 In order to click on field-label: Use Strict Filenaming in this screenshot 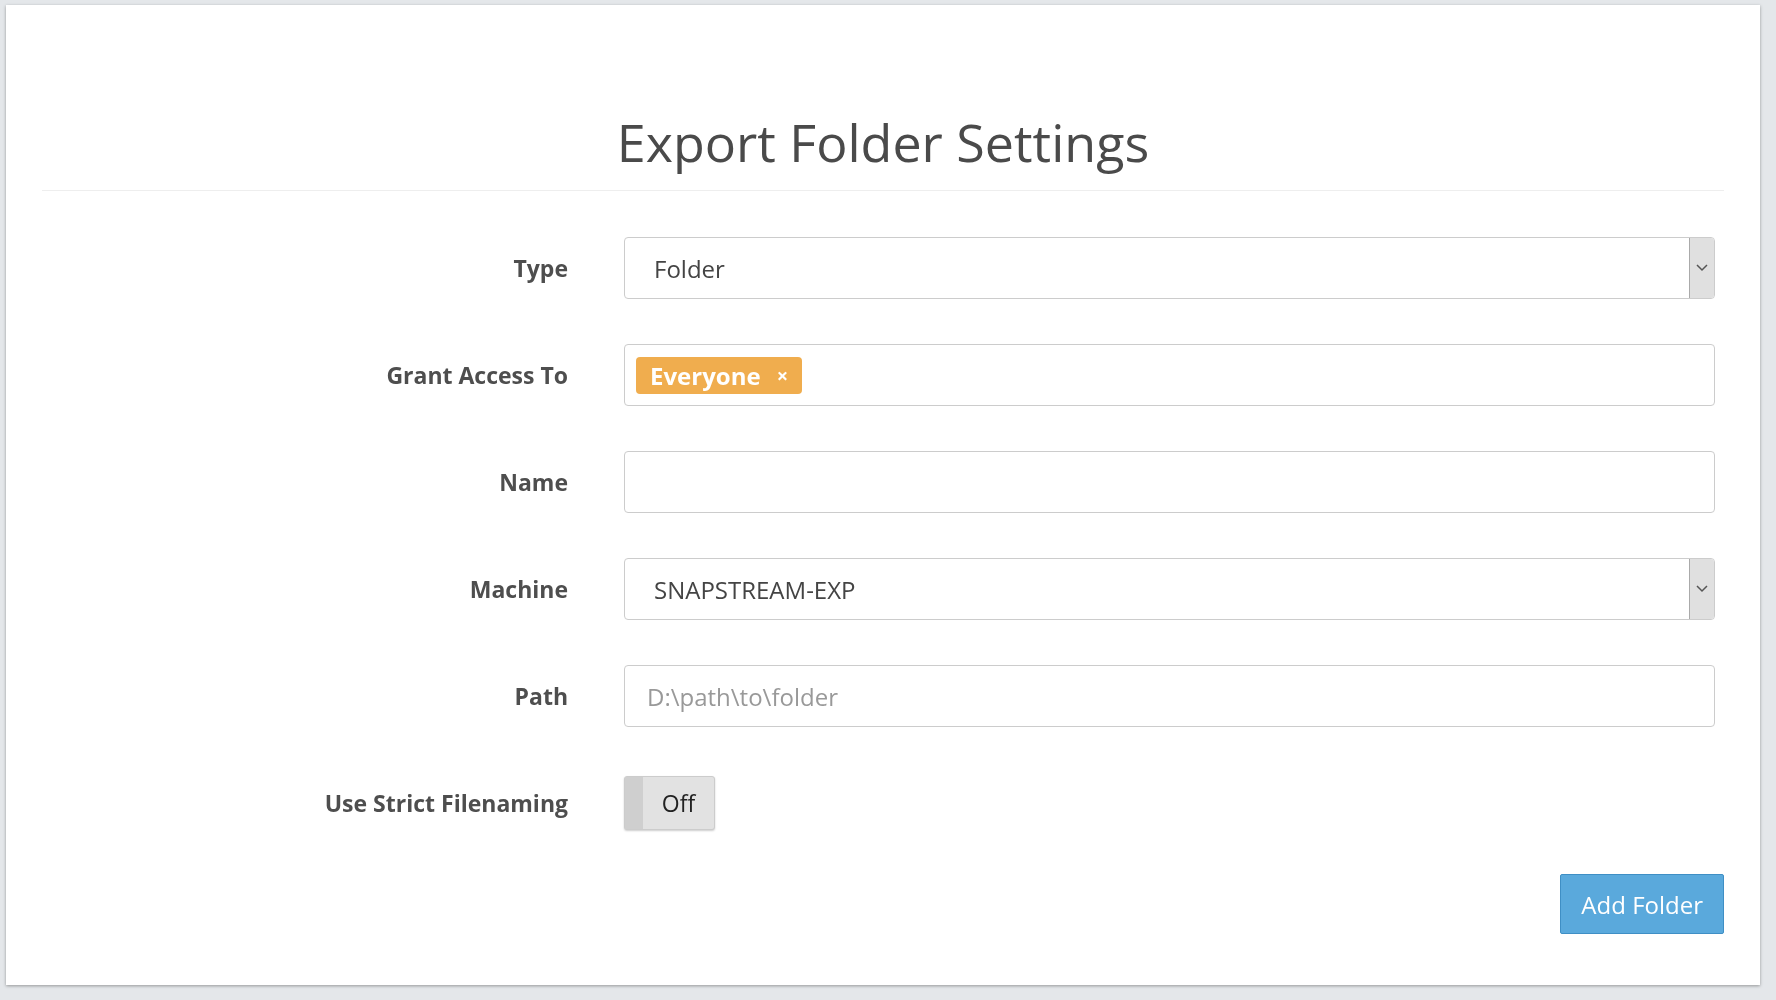, I will do `click(446, 803)`.